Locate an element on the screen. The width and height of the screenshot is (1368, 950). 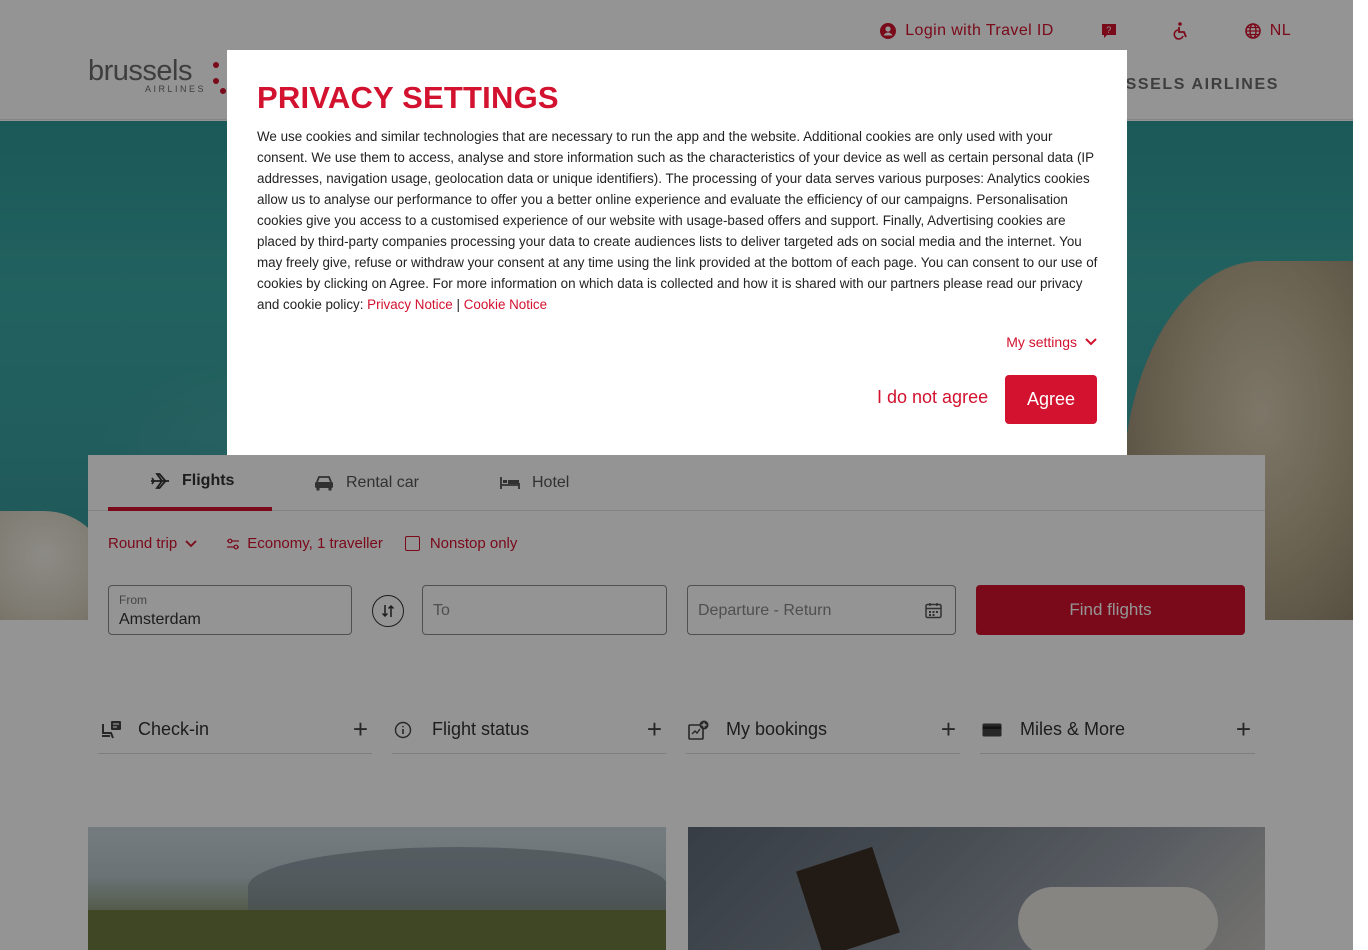
disagree-button: I do not agree is located at coordinates (932, 397).